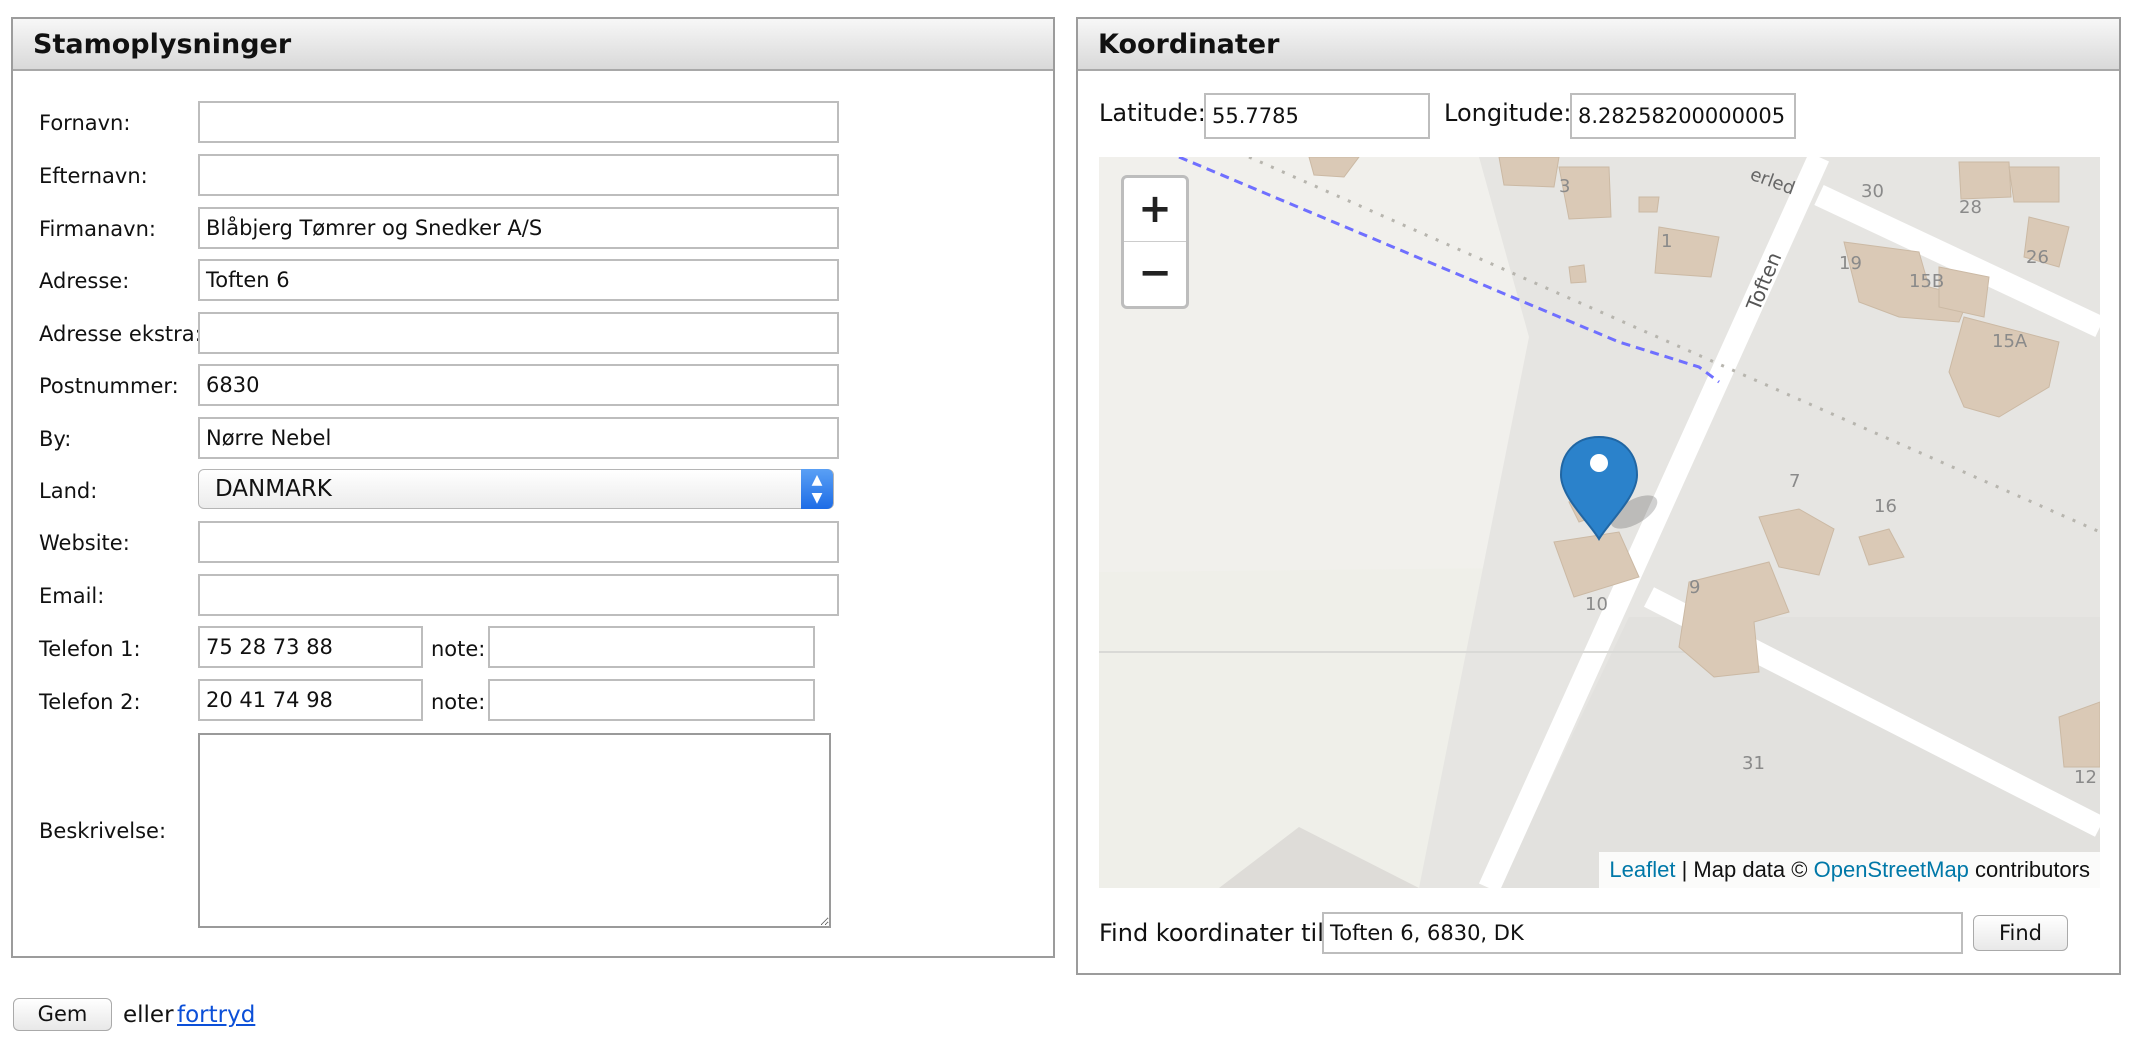 Image resolution: width=2132 pixels, height=1054 pixels. Describe the element at coordinates (1753, 763) in the screenshot. I see `map-label-31: 31` at that location.